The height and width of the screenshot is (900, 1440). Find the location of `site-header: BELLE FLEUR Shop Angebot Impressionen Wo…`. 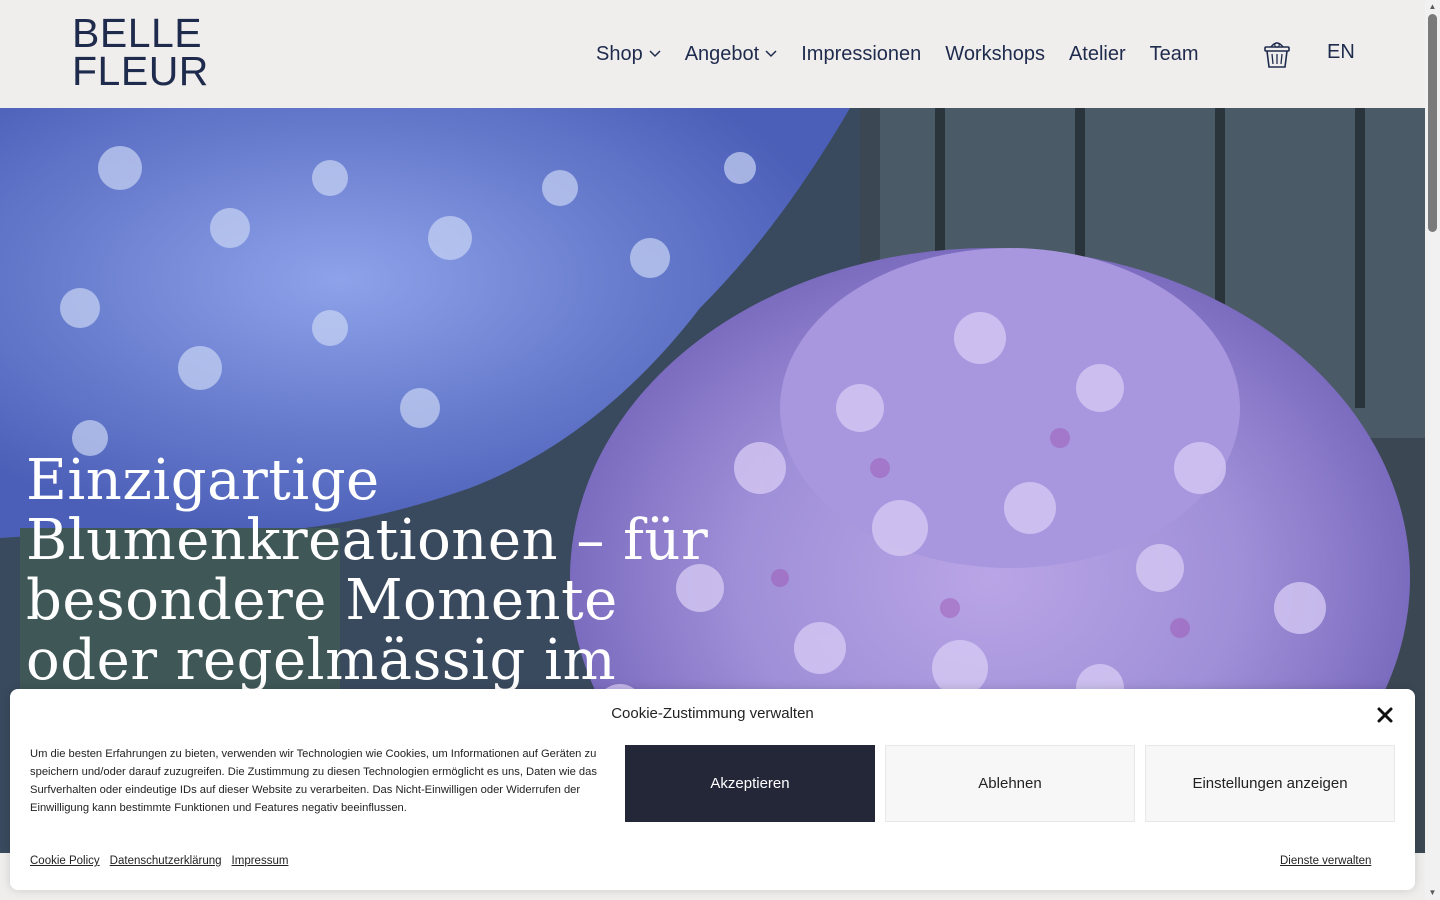

site-header: BELLE FLEUR Shop Angebot Impressionen Wo… is located at coordinates (712, 54).